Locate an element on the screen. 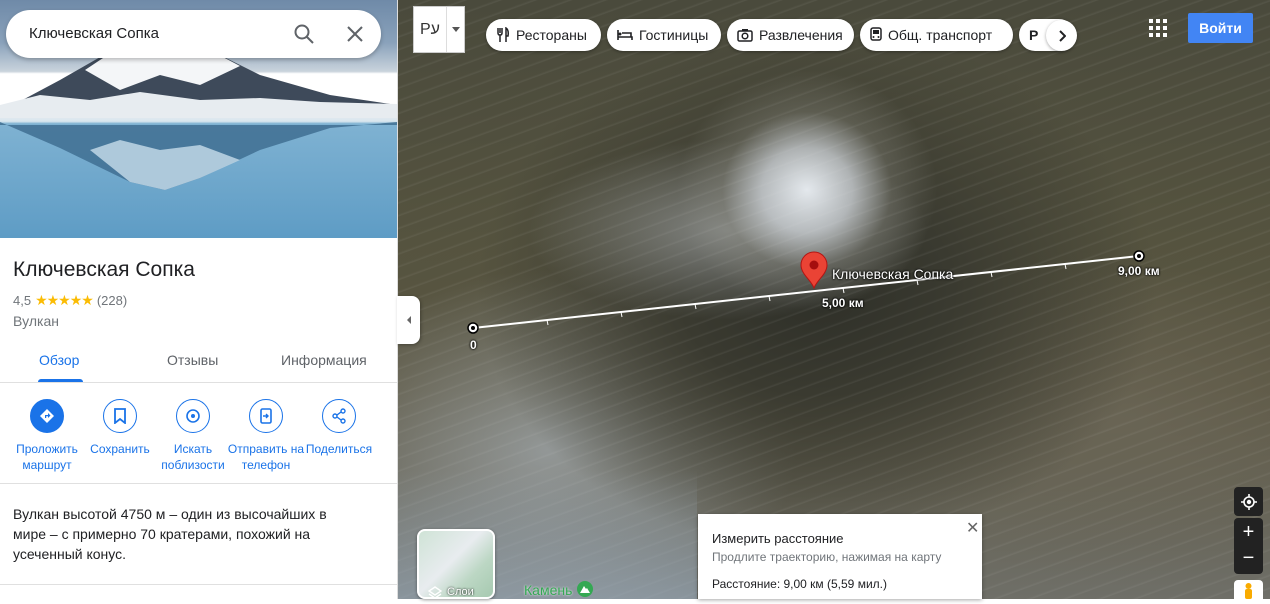  search-icon is located at coordinates (304, 34).